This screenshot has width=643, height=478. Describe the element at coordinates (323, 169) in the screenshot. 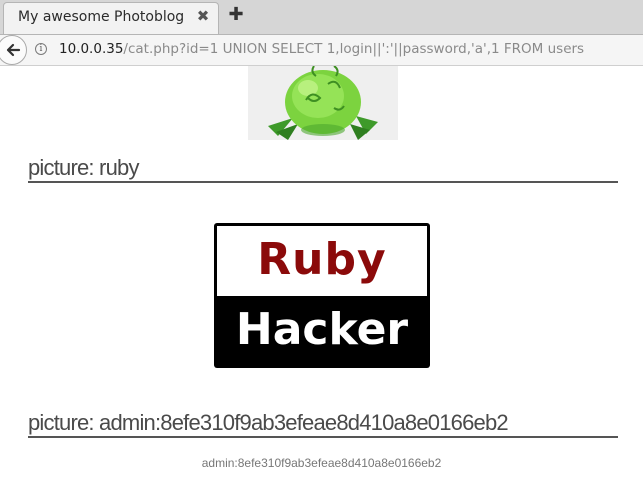

I see `picture-title: picture: ruby` at that location.